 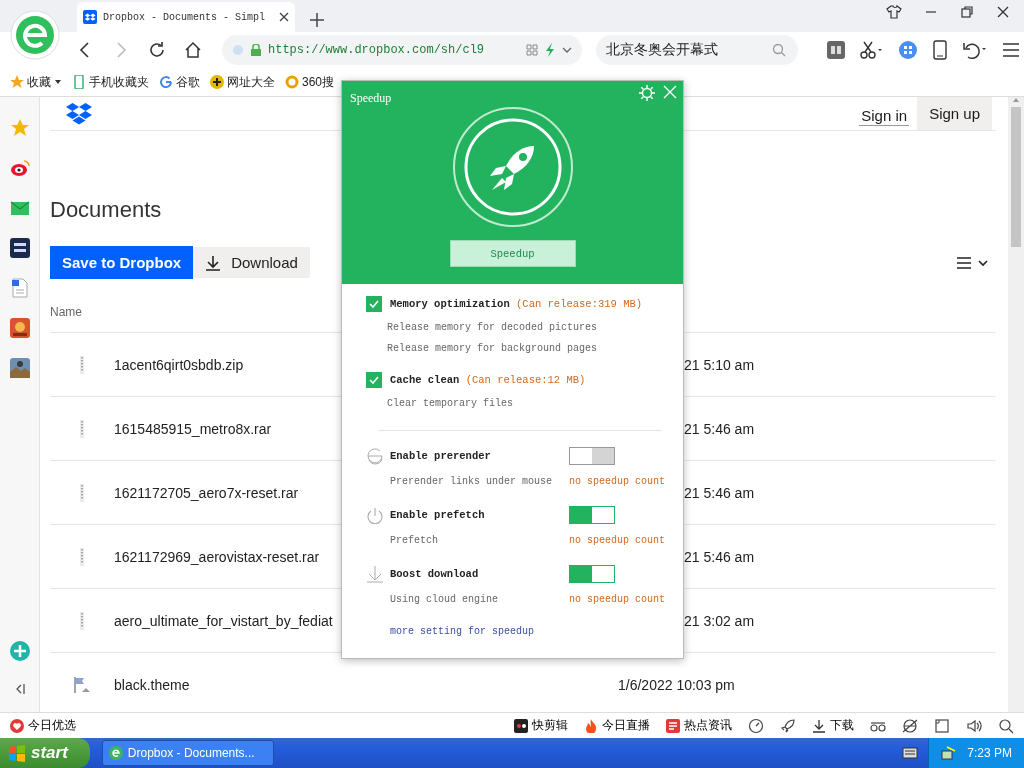 What do you see at coordinates (193, 50) in the screenshot?
I see `home-icon` at bounding box center [193, 50].